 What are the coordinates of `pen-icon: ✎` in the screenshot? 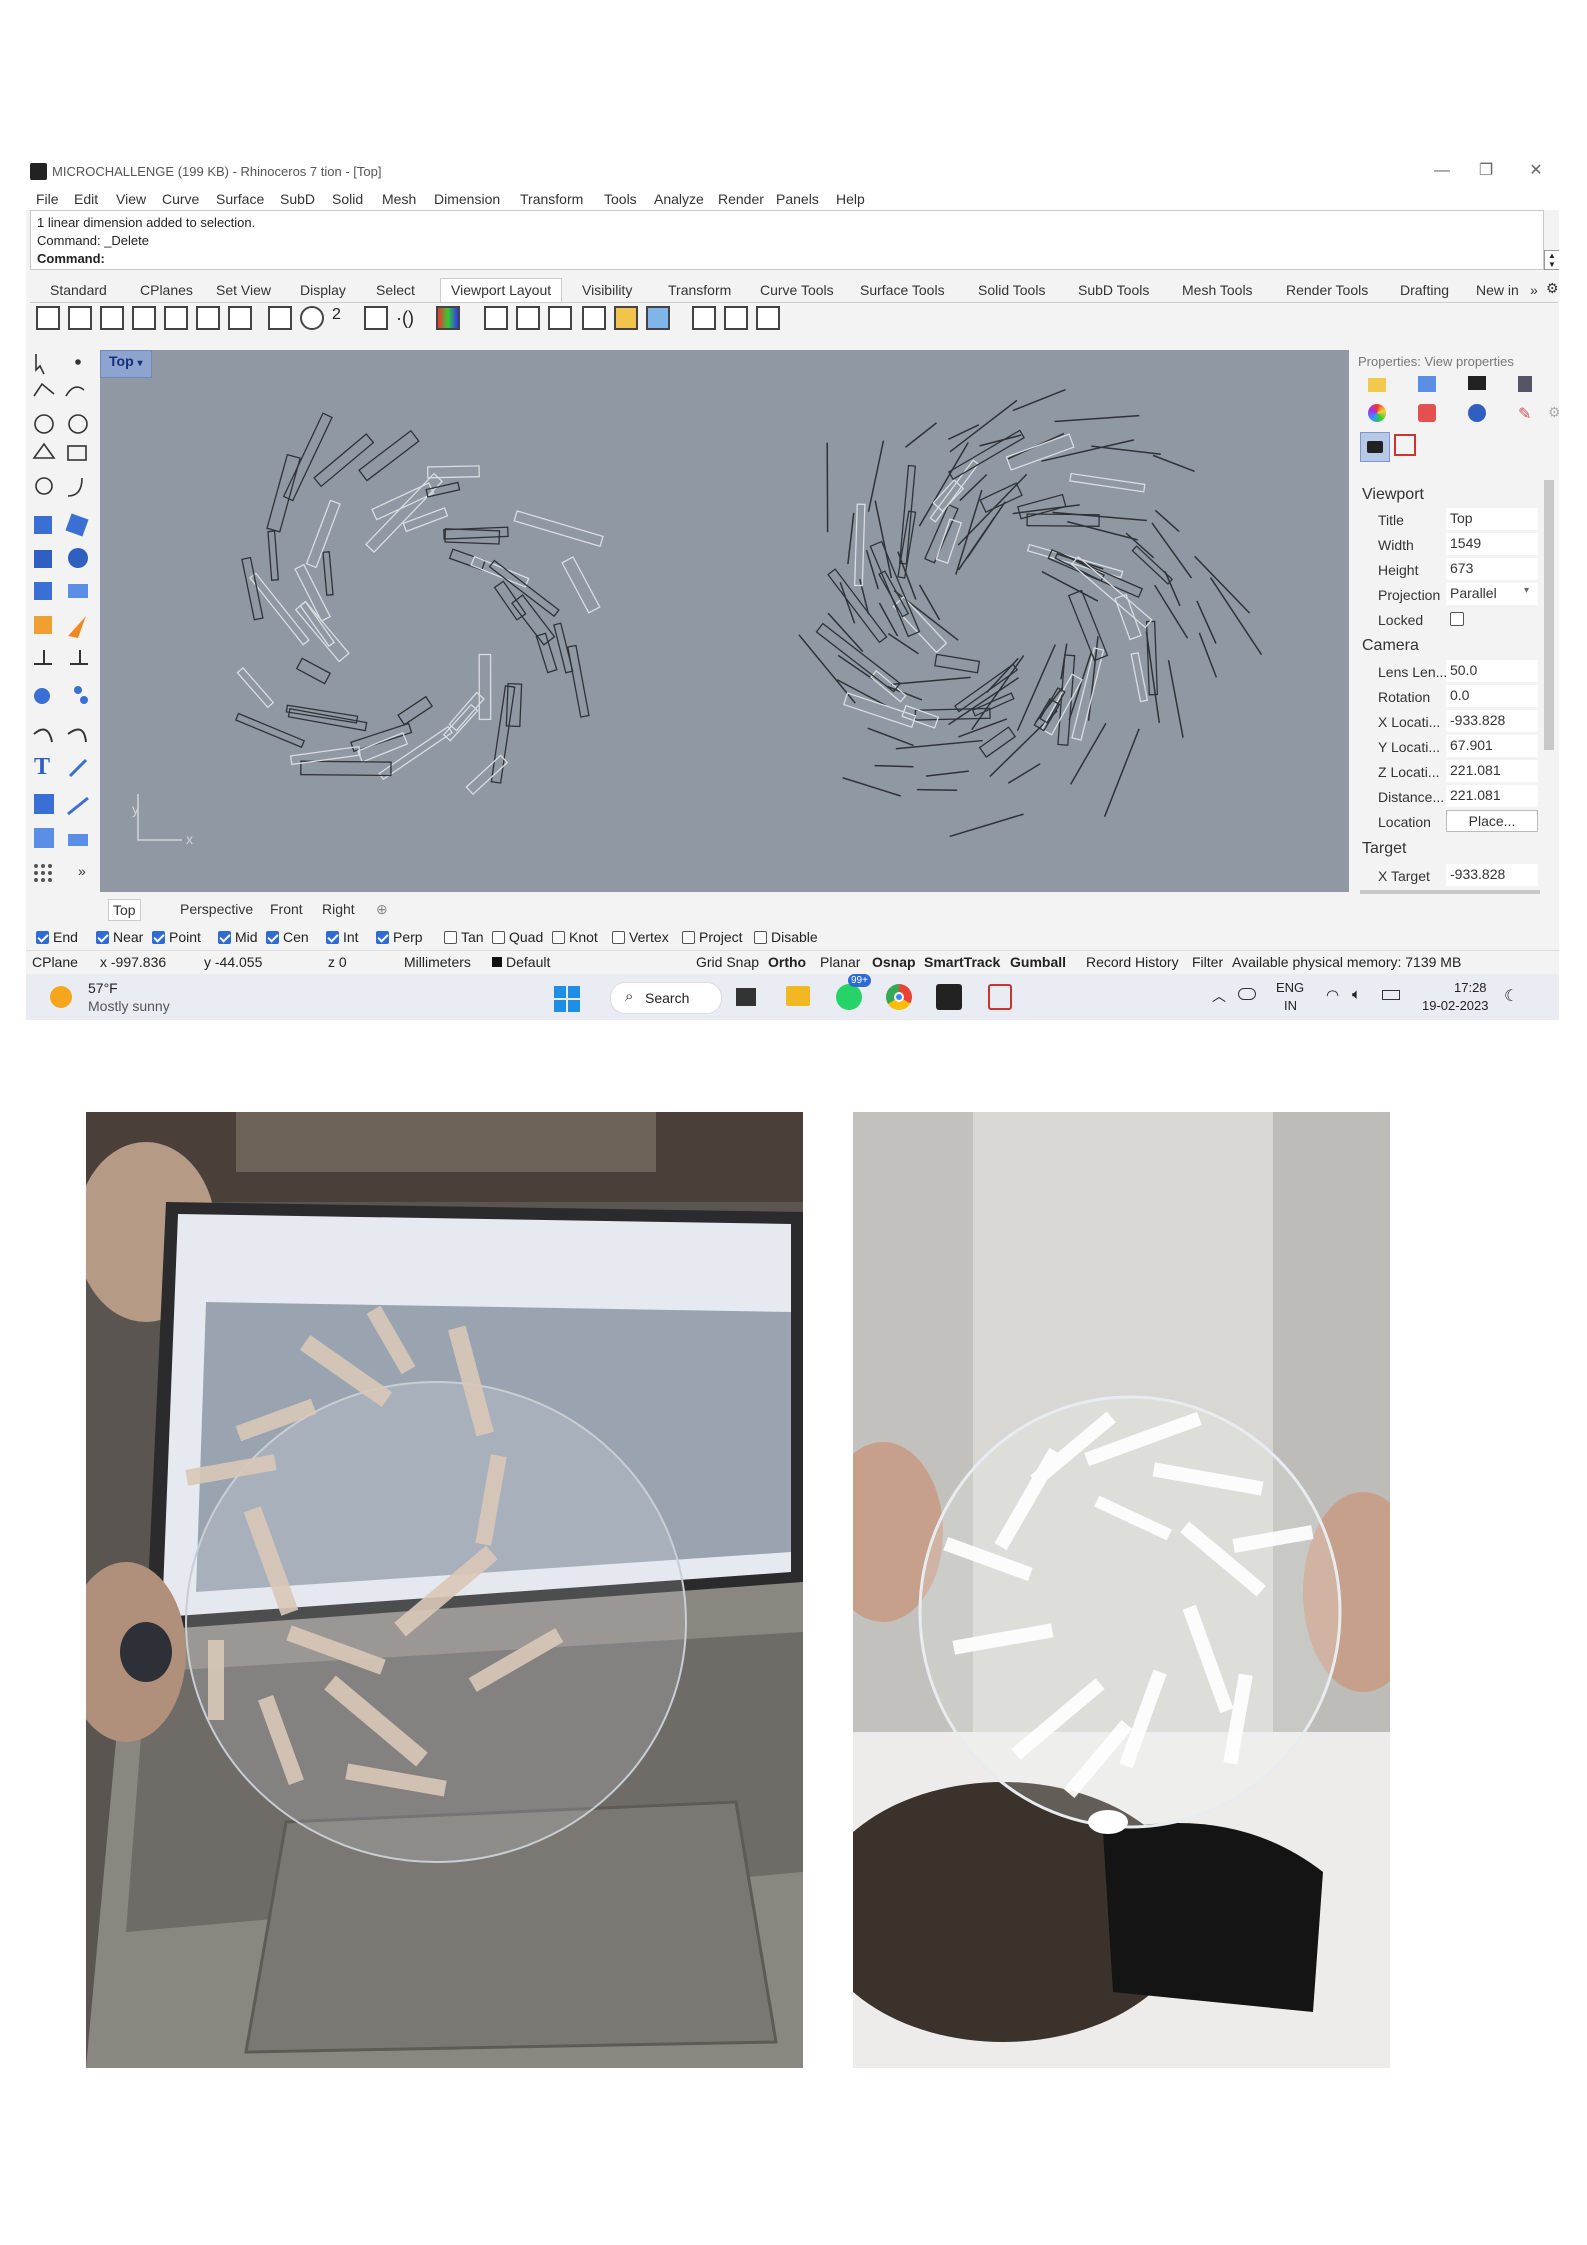 It's located at (1526, 413).